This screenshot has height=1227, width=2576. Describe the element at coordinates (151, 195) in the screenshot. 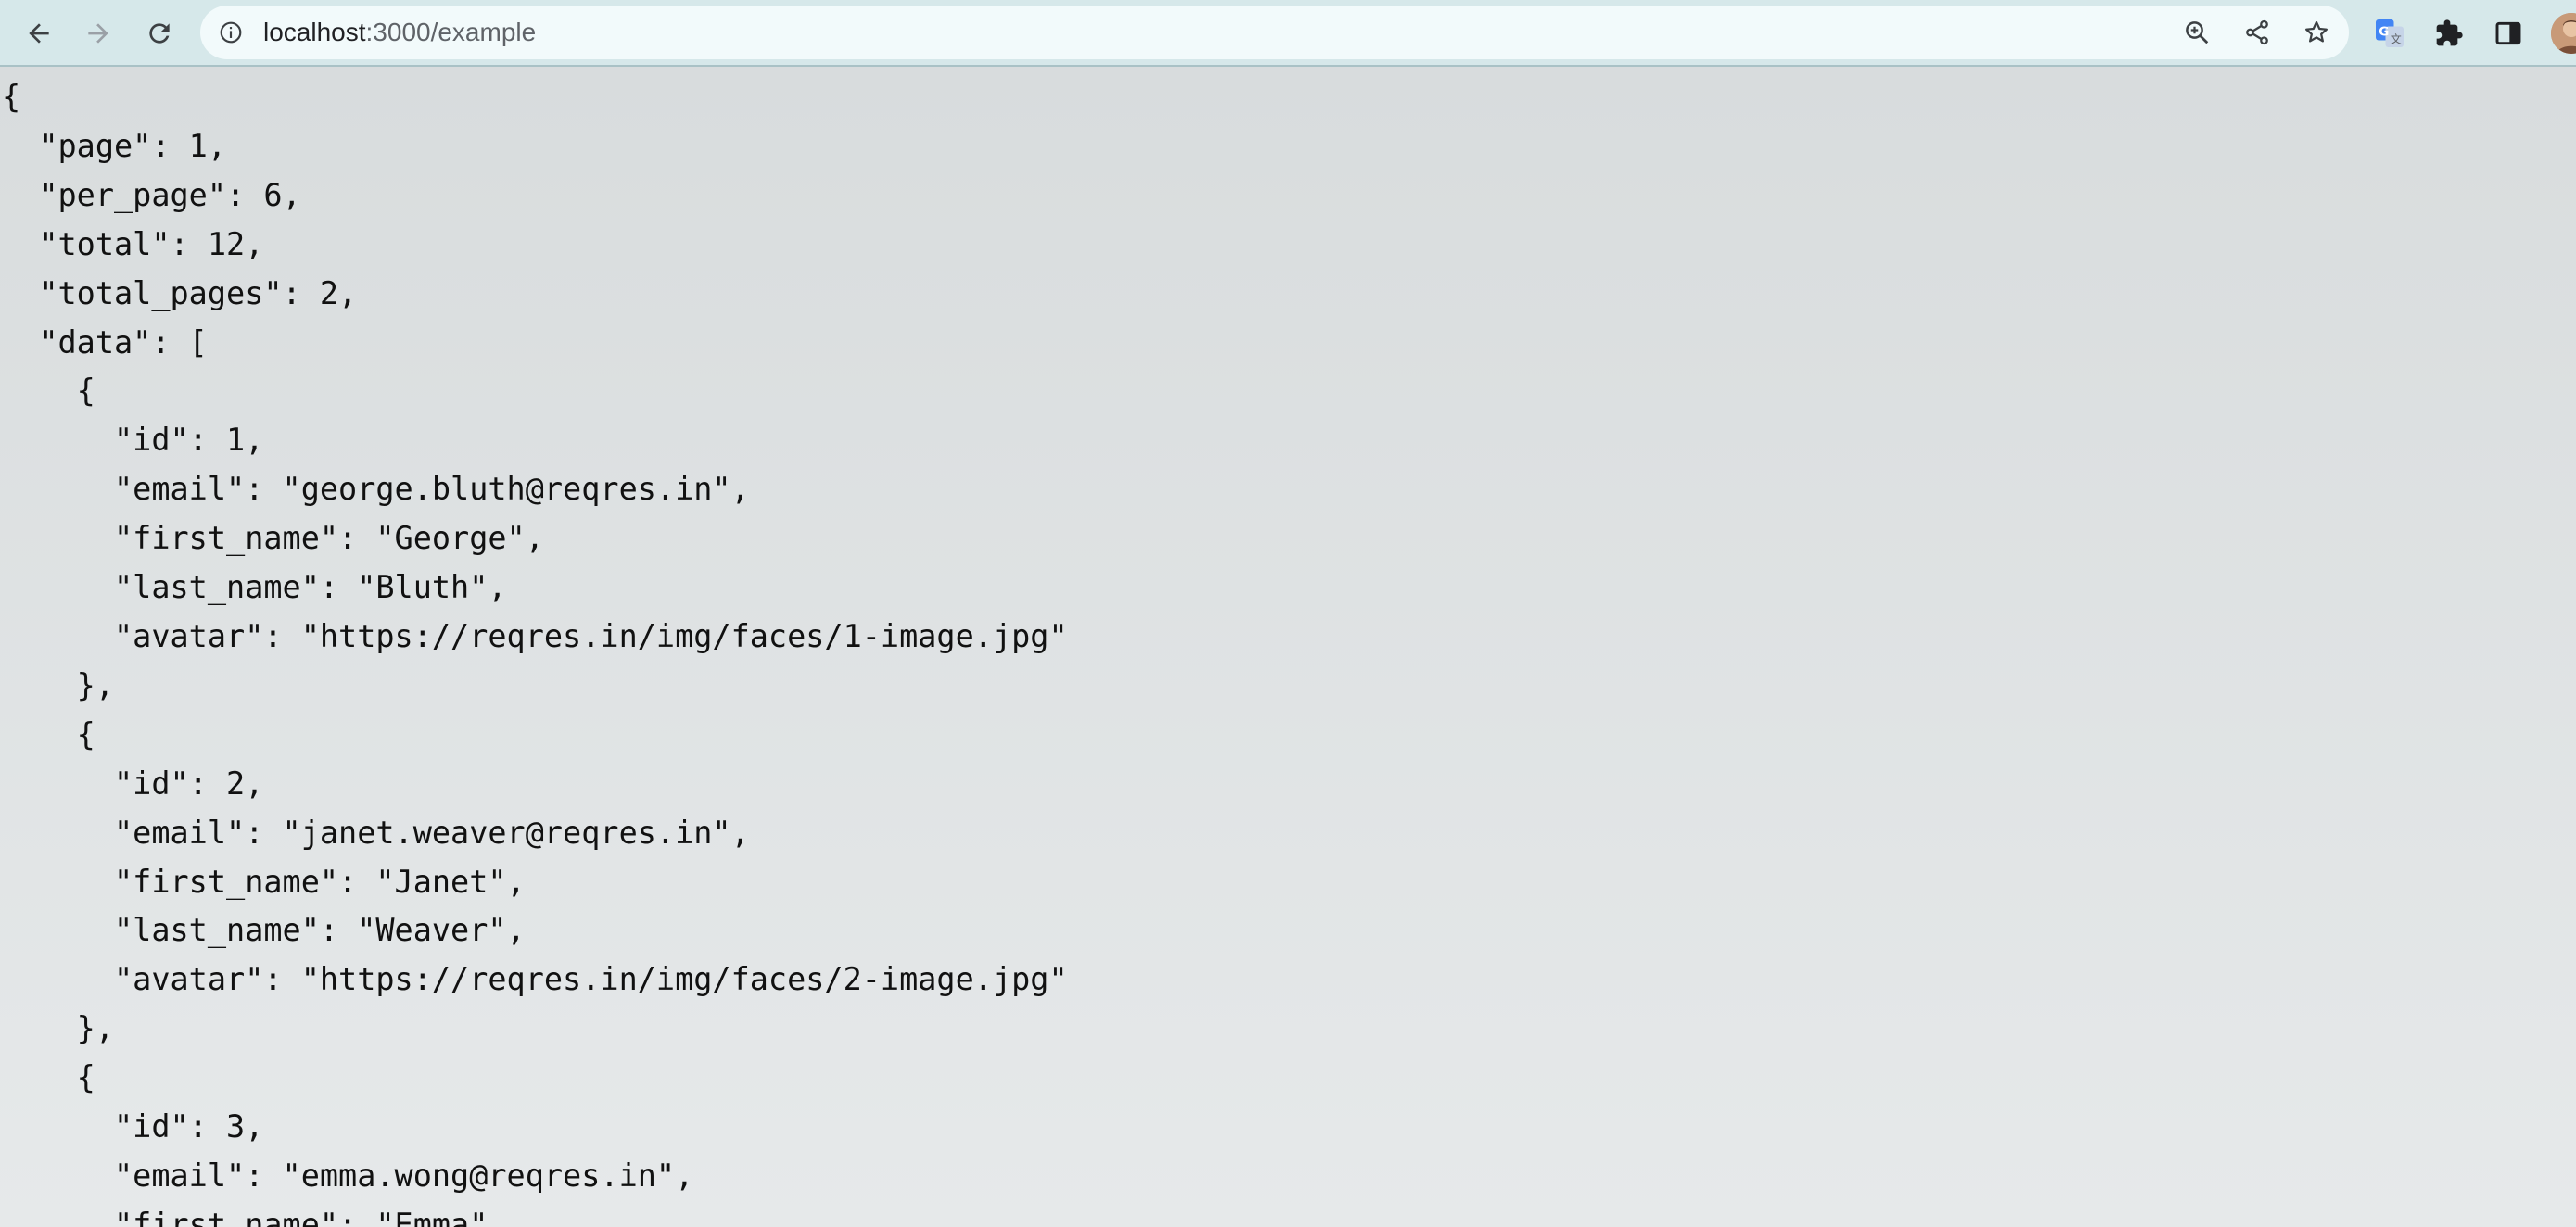

I see `json-line: "per_page": 6,` at that location.